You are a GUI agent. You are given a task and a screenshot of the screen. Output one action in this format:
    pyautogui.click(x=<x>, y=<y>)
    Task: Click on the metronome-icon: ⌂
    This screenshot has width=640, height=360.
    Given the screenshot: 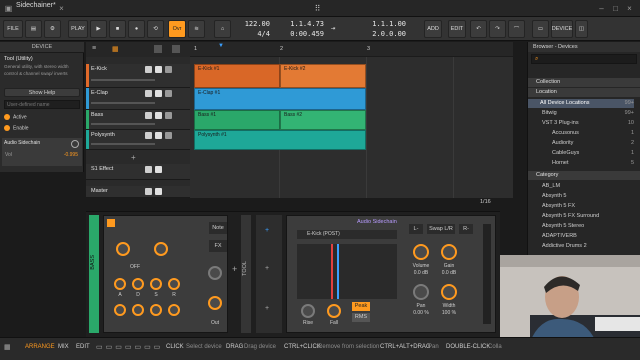 What is the action you would take?
    pyautogui.click(x=222, y=29)
    